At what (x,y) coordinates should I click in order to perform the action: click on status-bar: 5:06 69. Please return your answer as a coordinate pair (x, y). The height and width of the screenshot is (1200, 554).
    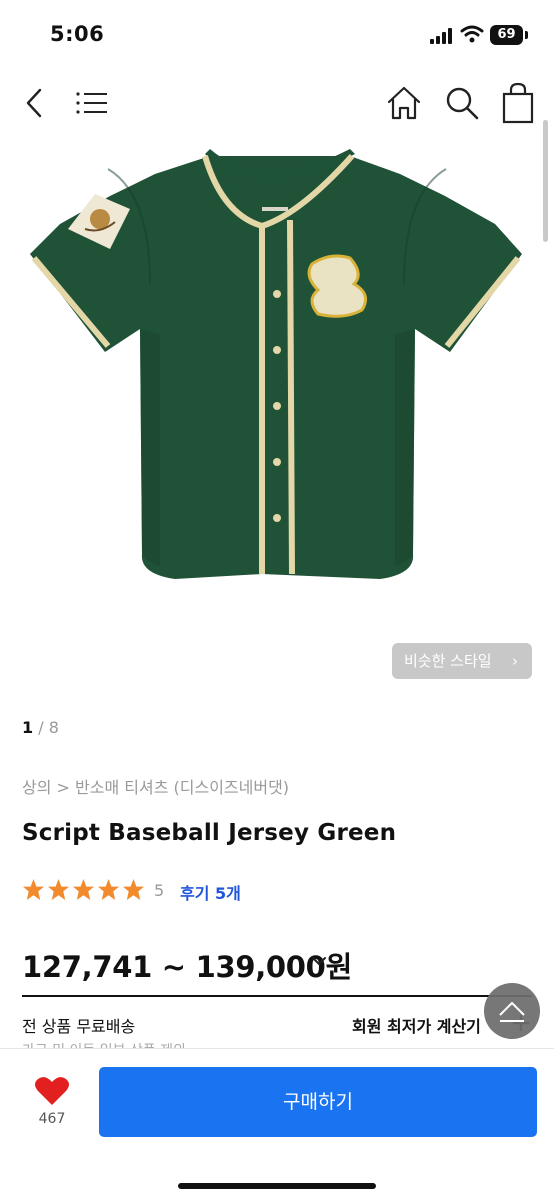
    Looking at the image, I should click on (277, 33).